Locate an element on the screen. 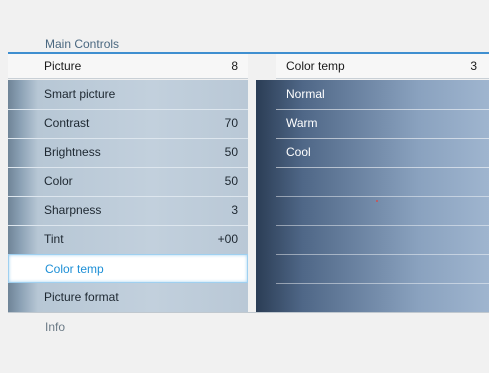 The height and width of the screenshot is (373, 489). color-temp-option-normal: Normal is located at coordinates (382, 95).